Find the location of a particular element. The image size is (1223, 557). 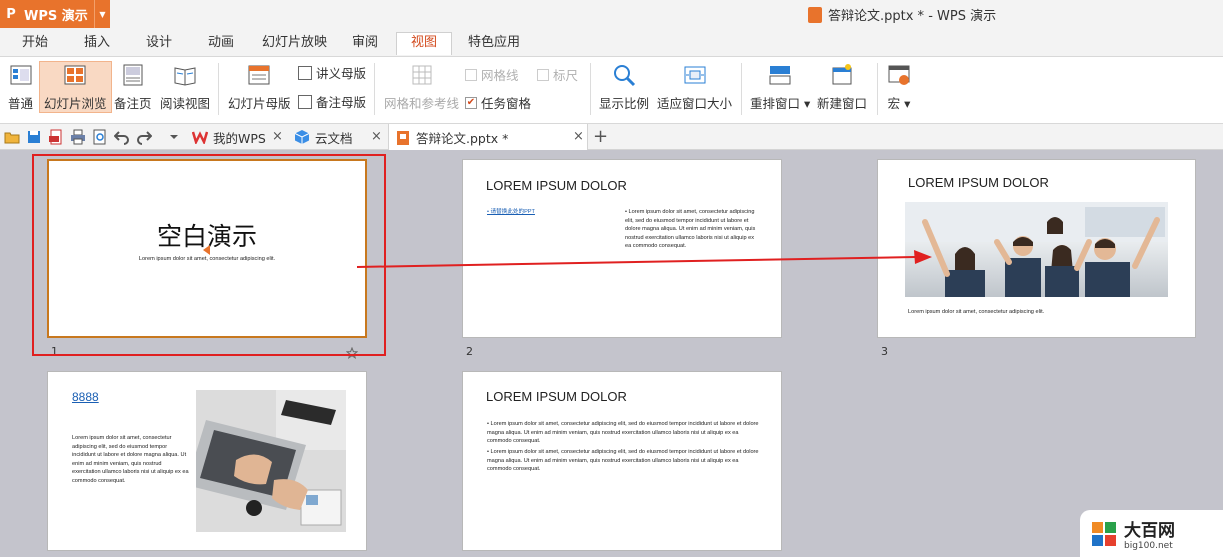

reading-view-label: 阅读视图 is located at coordinates (185, 103).